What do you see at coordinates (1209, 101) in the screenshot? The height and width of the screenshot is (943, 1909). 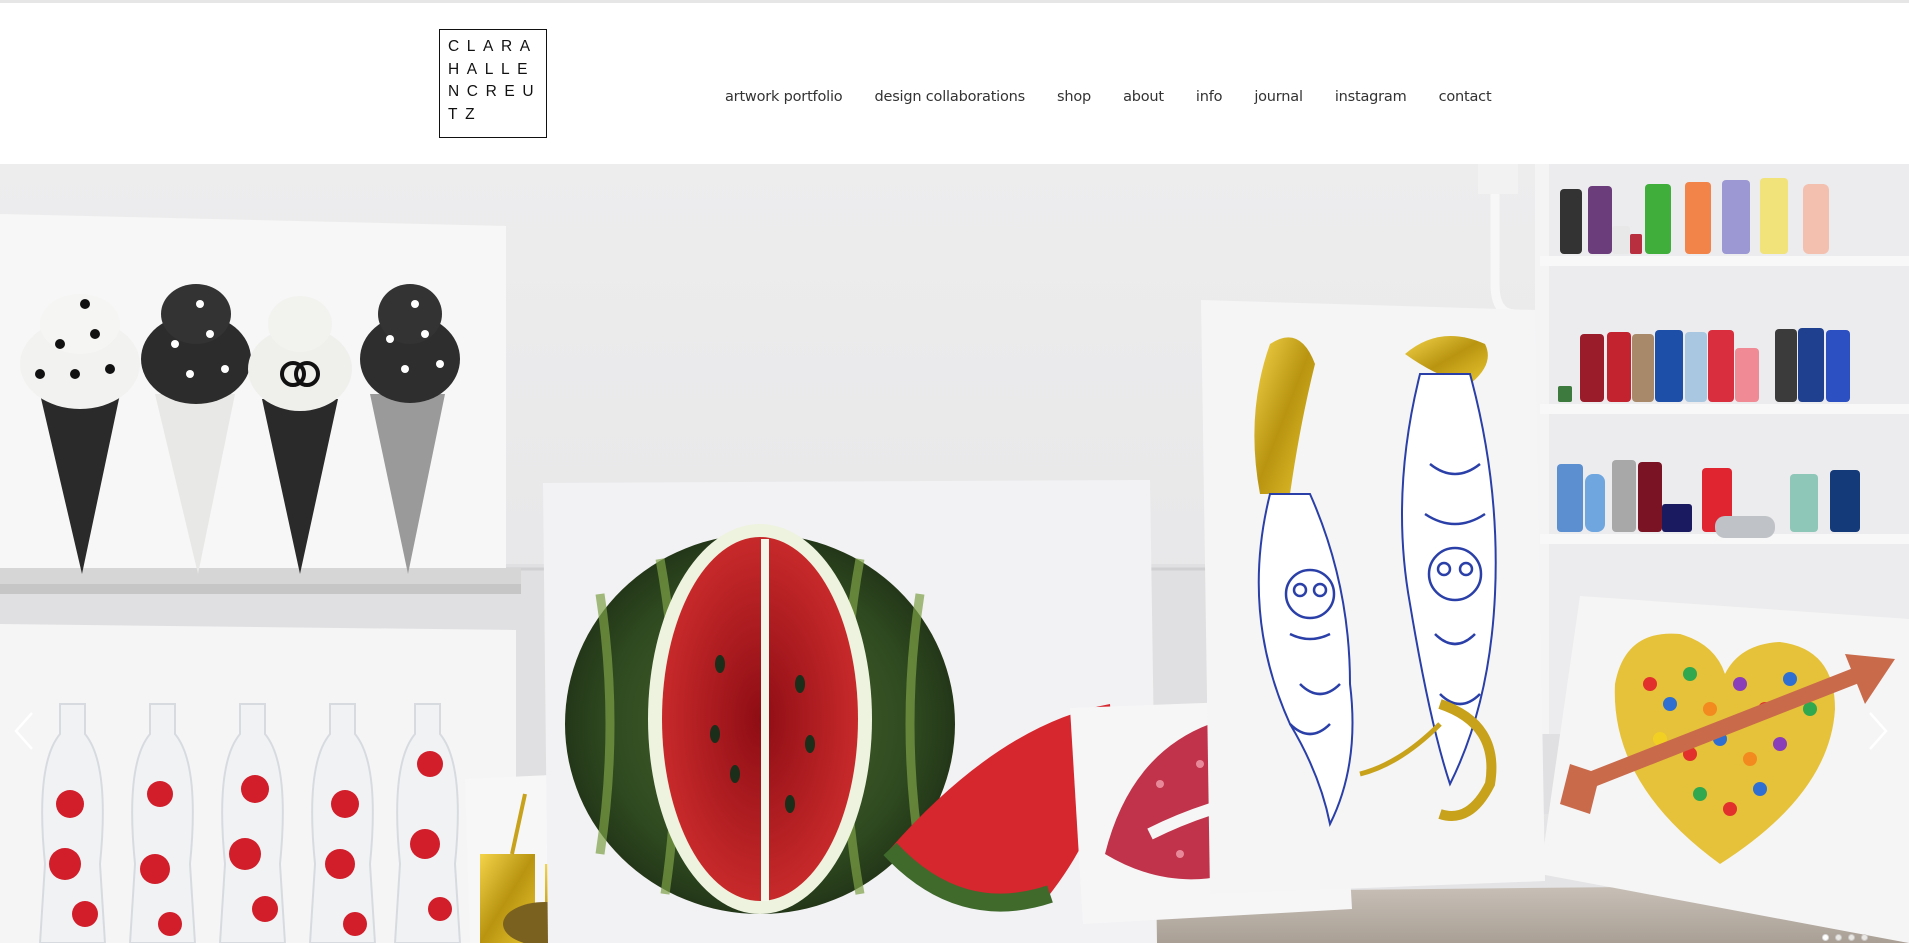 I see `nav-item-info: info` at bounding box center [1209, 101].